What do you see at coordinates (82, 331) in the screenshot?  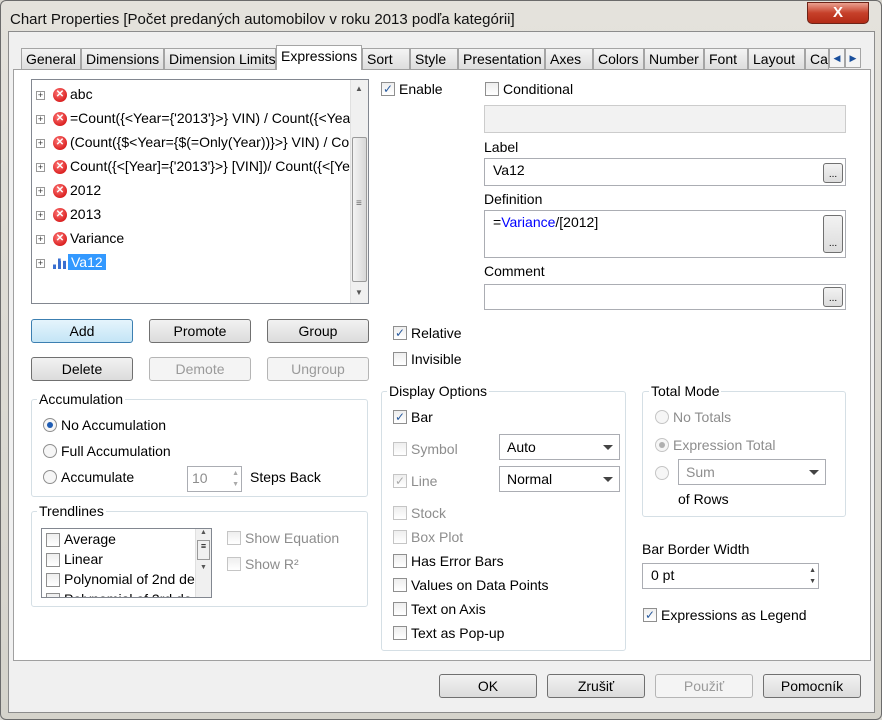 I see `add-button: Add` at bounding box center [82, 331].